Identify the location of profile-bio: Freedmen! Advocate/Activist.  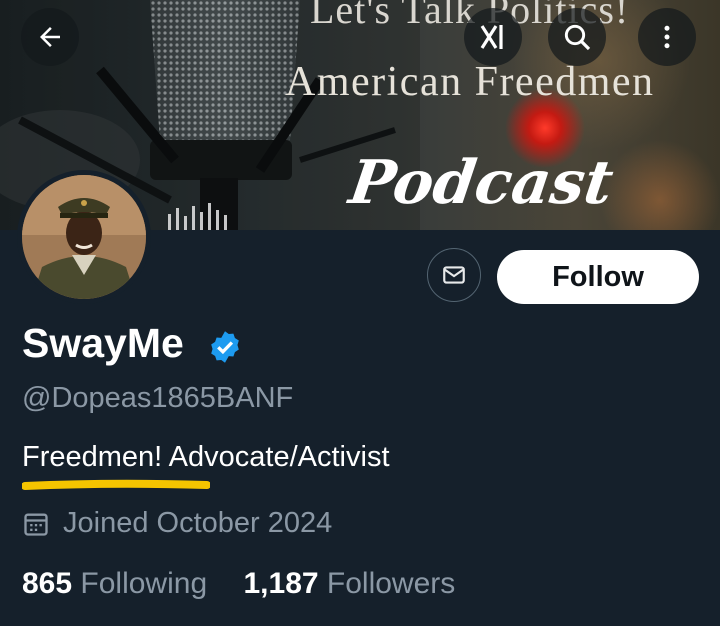
(206, 457).